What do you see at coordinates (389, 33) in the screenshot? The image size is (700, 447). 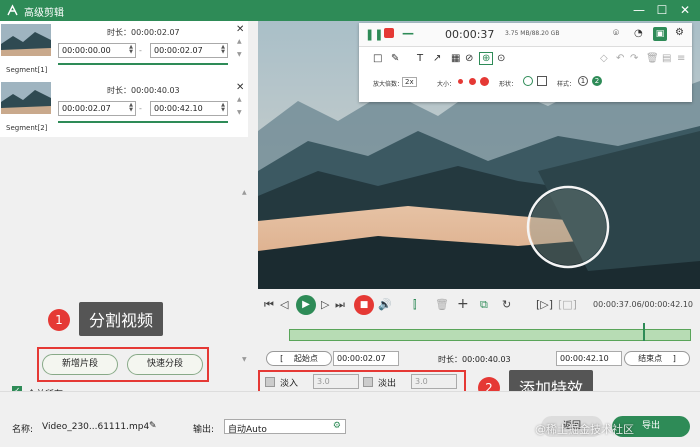 I see `stop-icon` at bounding box center [389, 33].